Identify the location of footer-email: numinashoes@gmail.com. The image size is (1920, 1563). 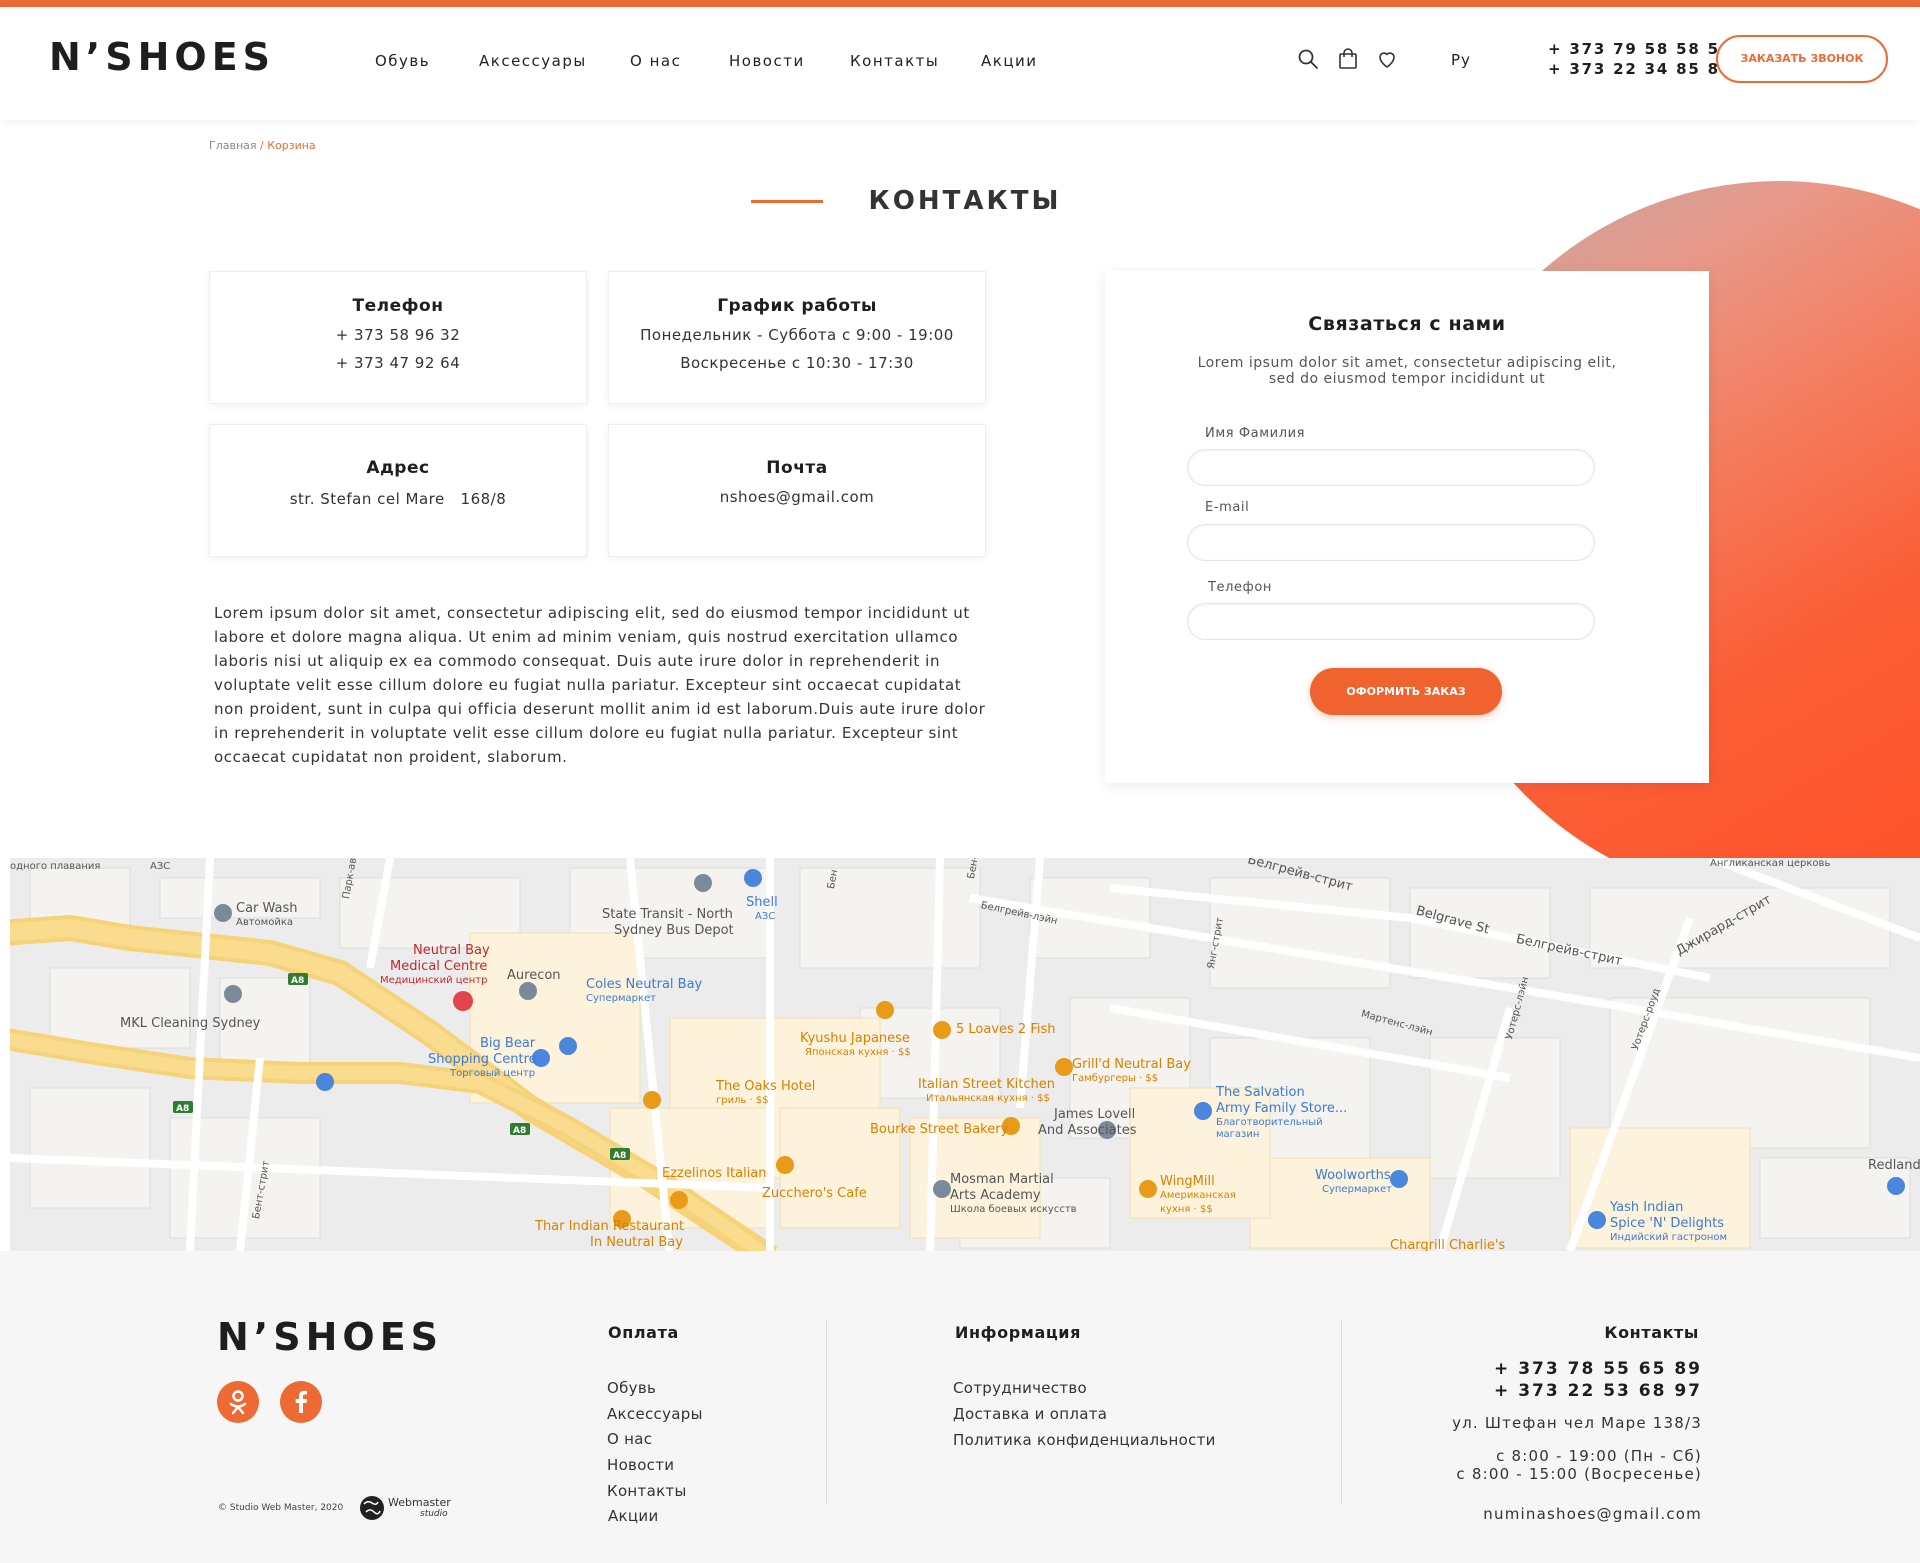
(1592, 1514).